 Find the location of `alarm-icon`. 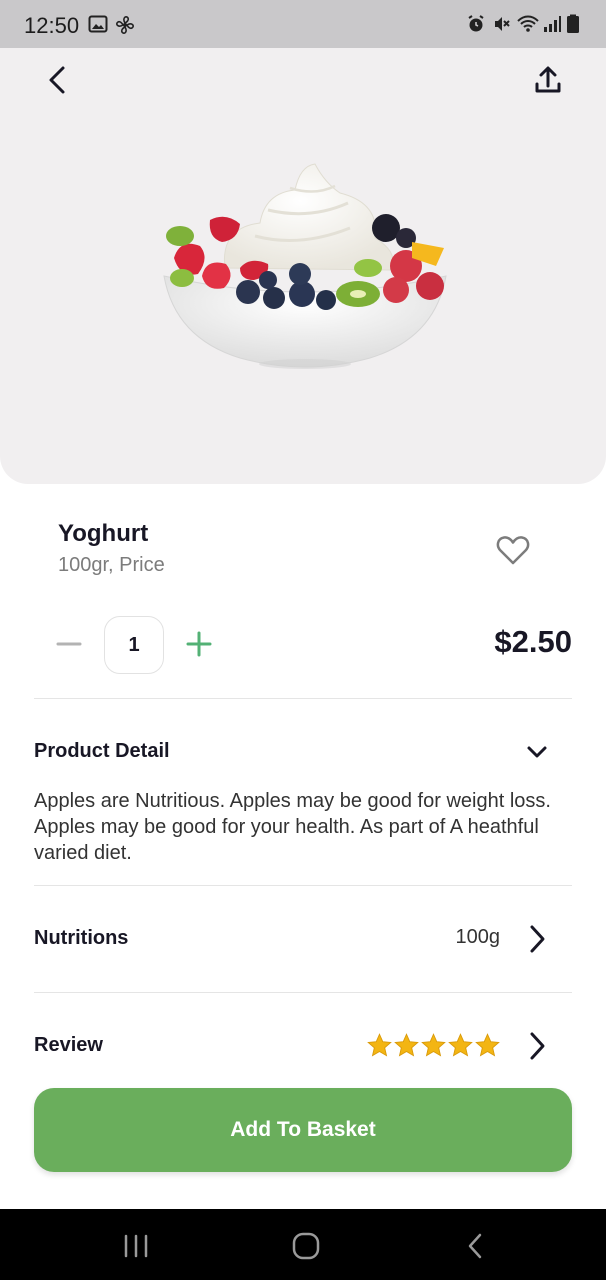

alarm-icon is located at coordinates (476, 23).